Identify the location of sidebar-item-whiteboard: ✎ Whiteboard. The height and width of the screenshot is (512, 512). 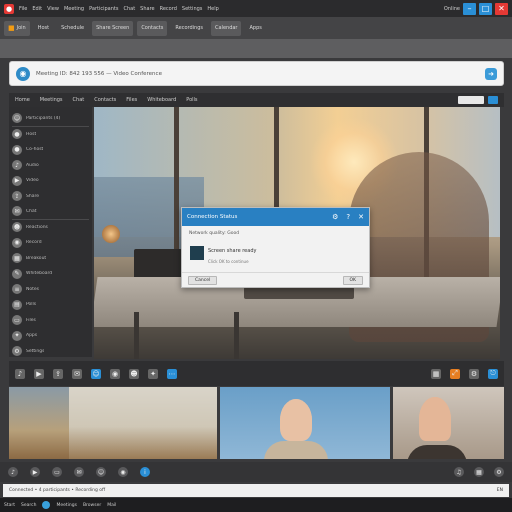
(50, 274).